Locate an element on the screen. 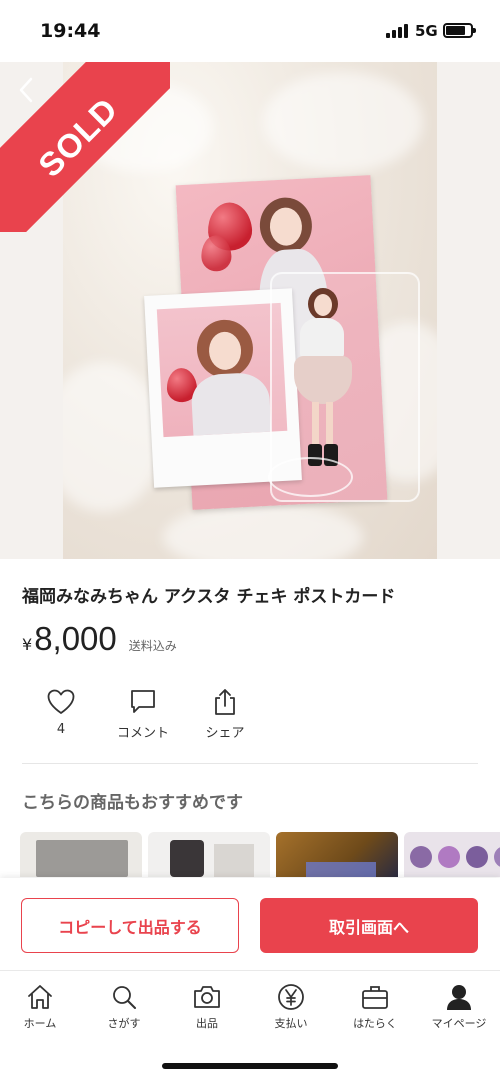  briefcase-icon is located at coordinates (375, 997).